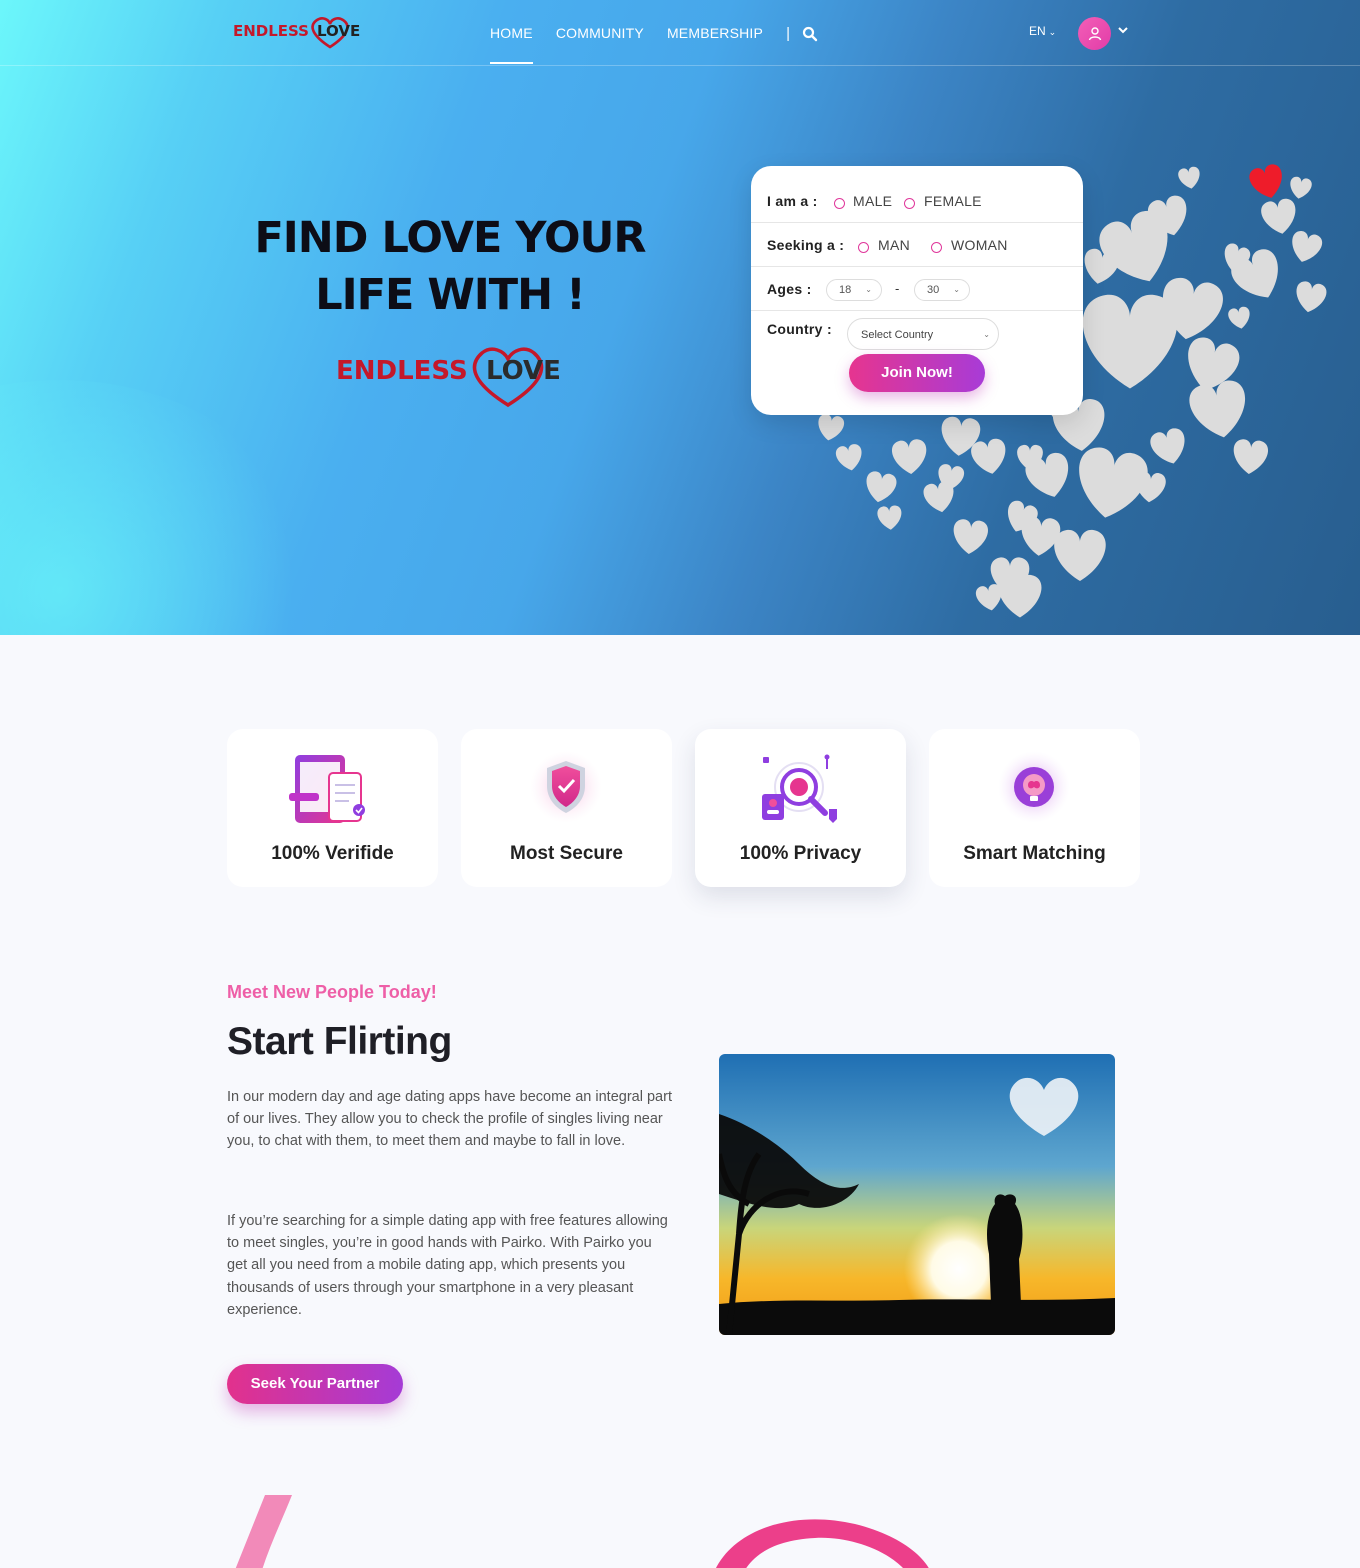  What do you see at coordinates (800, 853) in the screenshot?
I see `feature-title: 100% Privacy` at bounding box center [800, 853].